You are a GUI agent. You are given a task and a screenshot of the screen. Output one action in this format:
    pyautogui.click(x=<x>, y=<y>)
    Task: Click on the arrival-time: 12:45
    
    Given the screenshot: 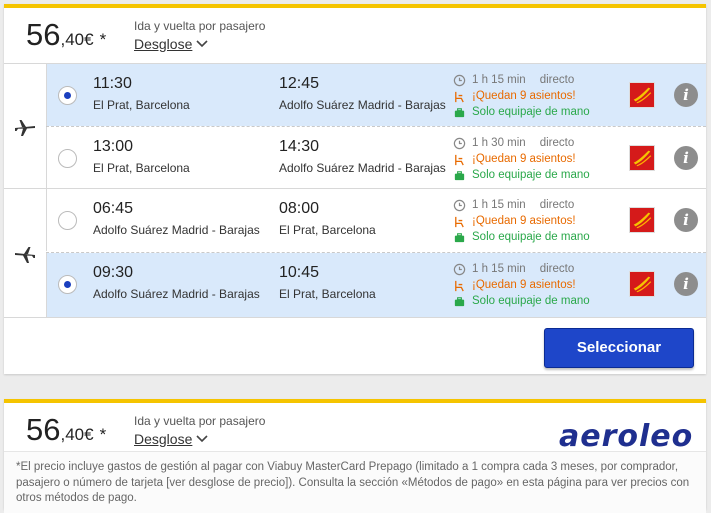 What is the action you would take?
    pyautogui.click(x=299, y=83)
    